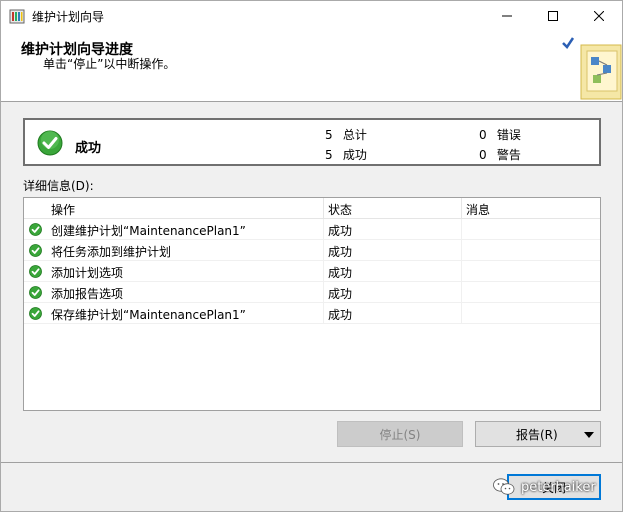 This screenshot has width=623, height=512. What do you see at coordinates (50, 143) in the screenshot?
I see `success-large-icon` at bounding box center [50, 143].